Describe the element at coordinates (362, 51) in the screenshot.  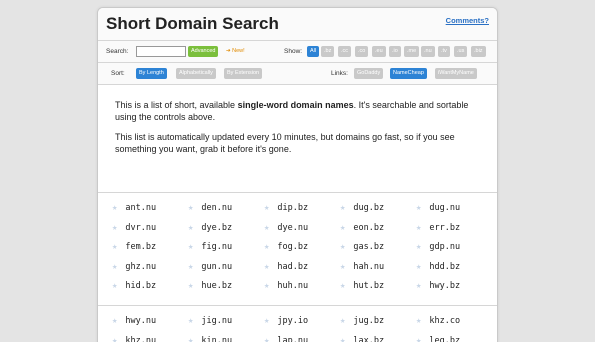
I see `filter-co: .co` at that location.